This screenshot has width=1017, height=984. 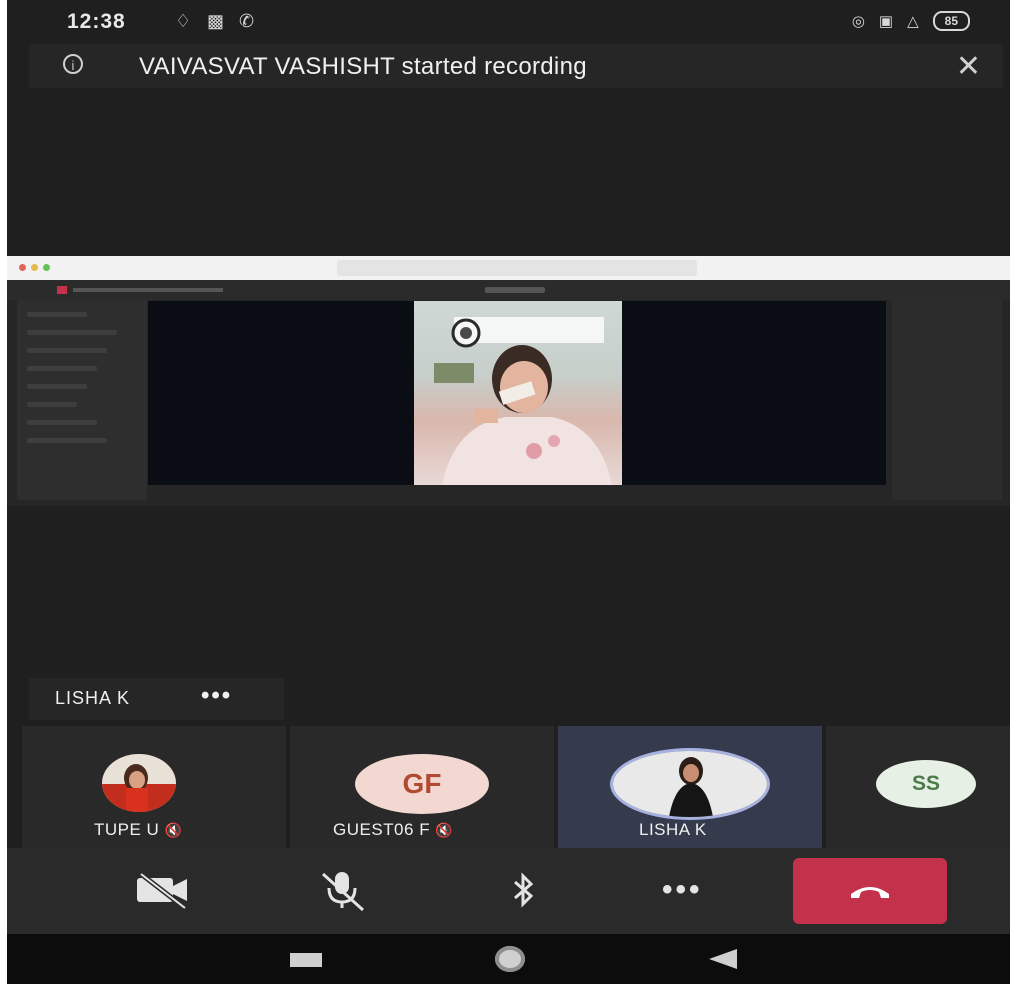 I want to click on participant-name: TUPE U, so click(x=127, y=829).